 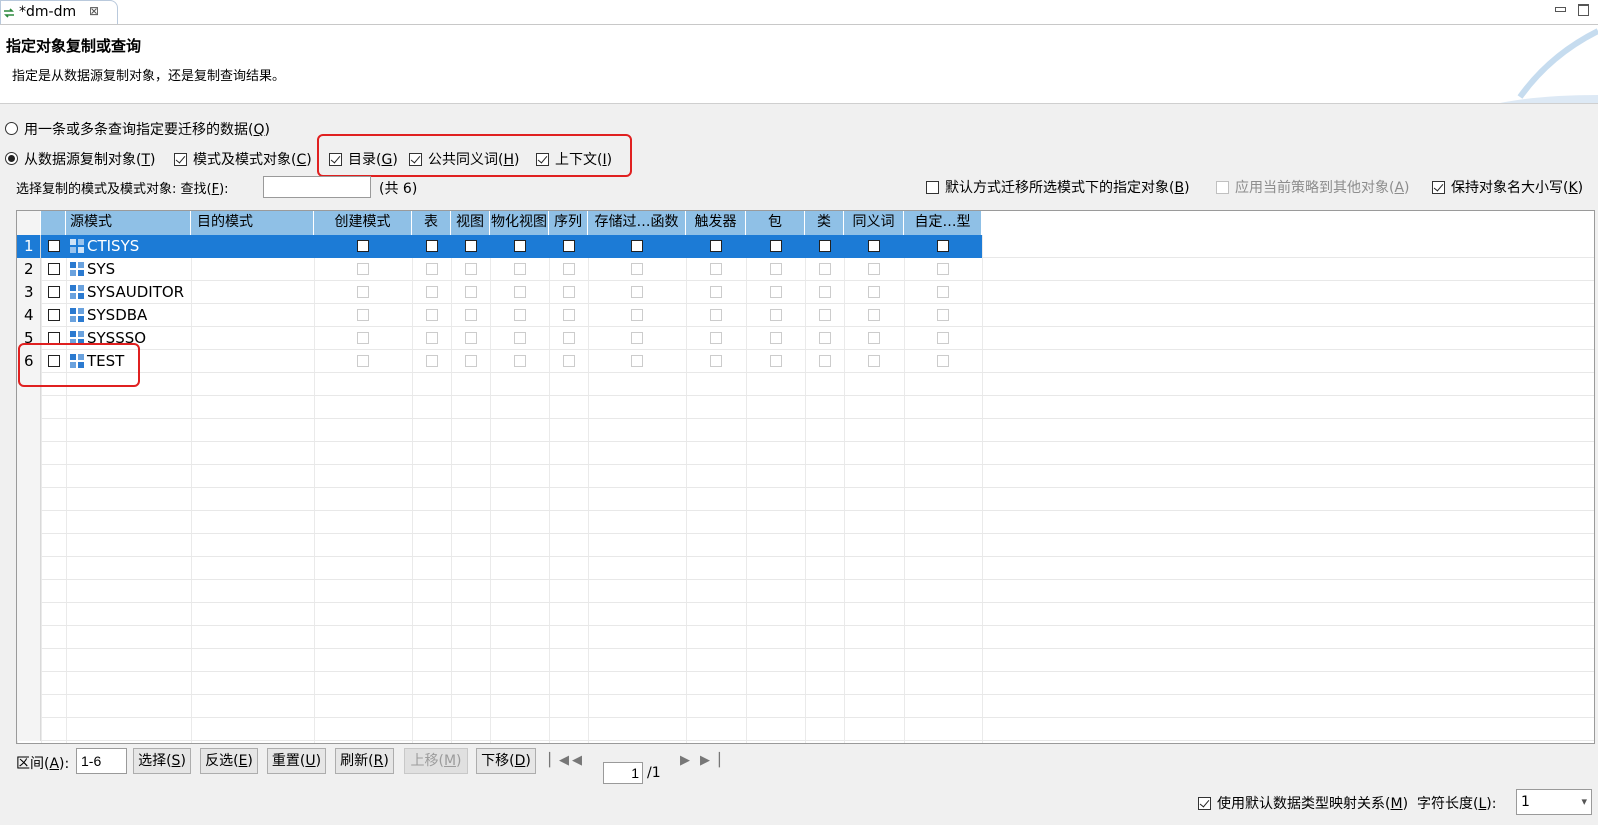 What do you see at coordinates (11, 158) in the screenshot?
I see `copy-objects-radio` at bounding box center [11, 158].